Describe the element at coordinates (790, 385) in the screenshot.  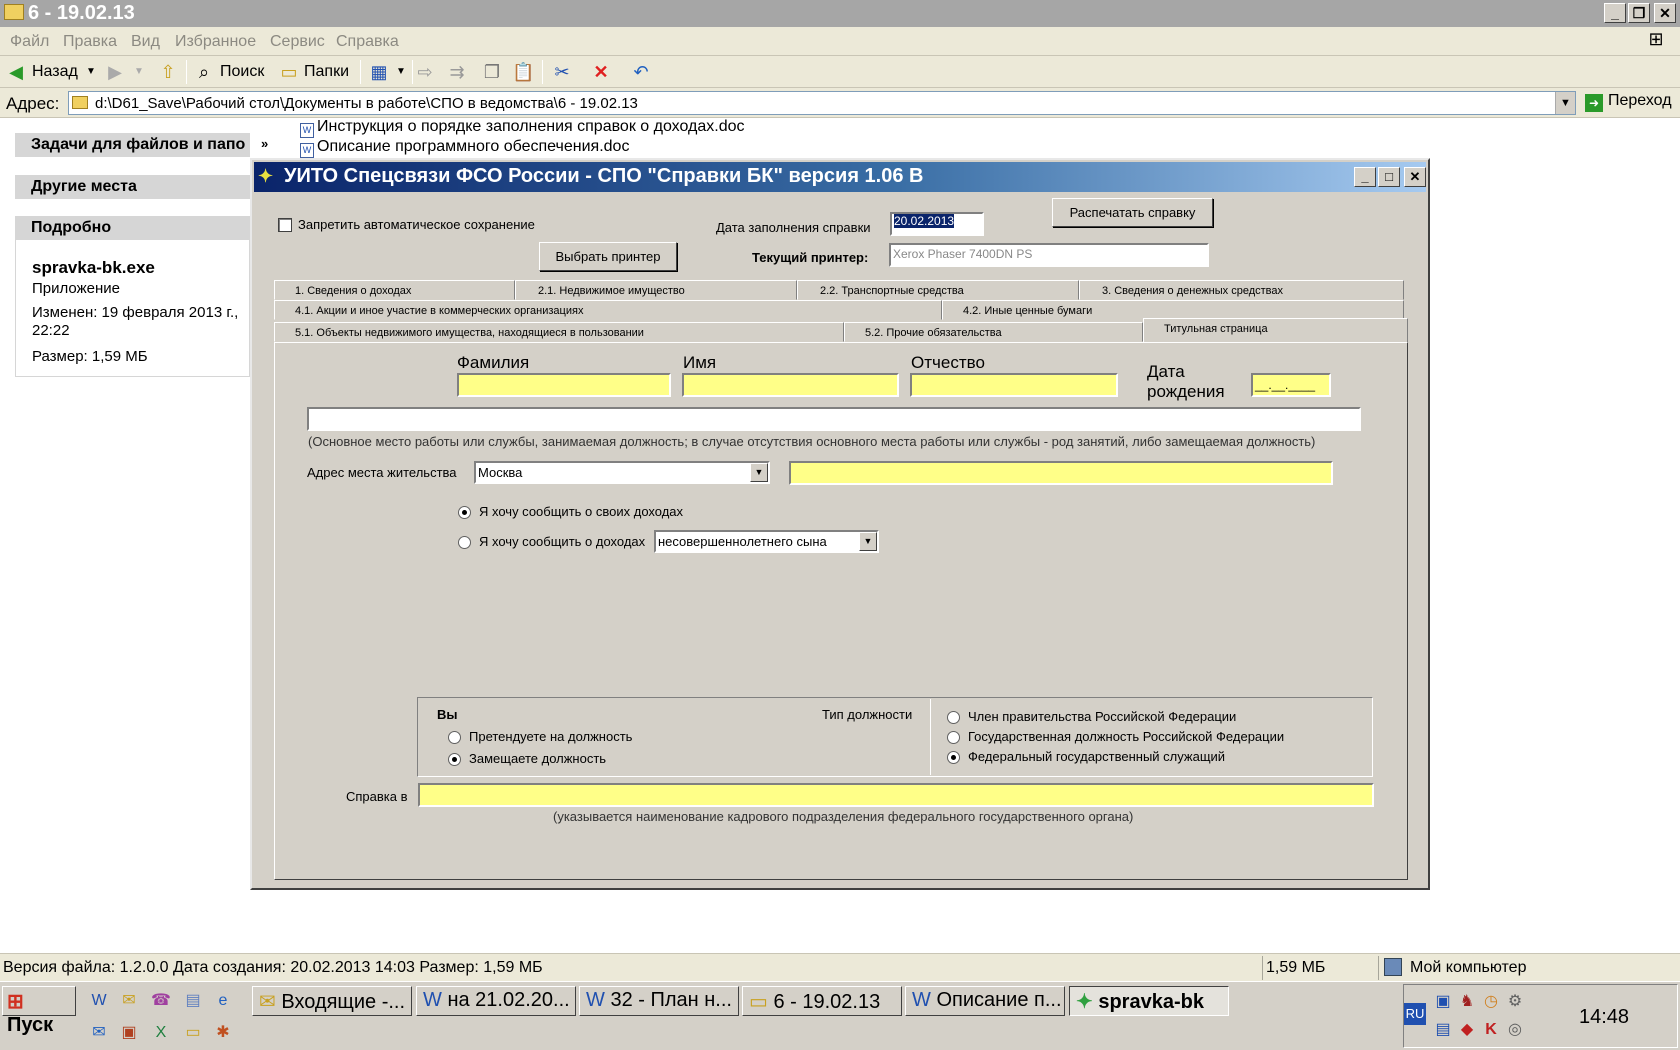
I see `name-field` at that location.